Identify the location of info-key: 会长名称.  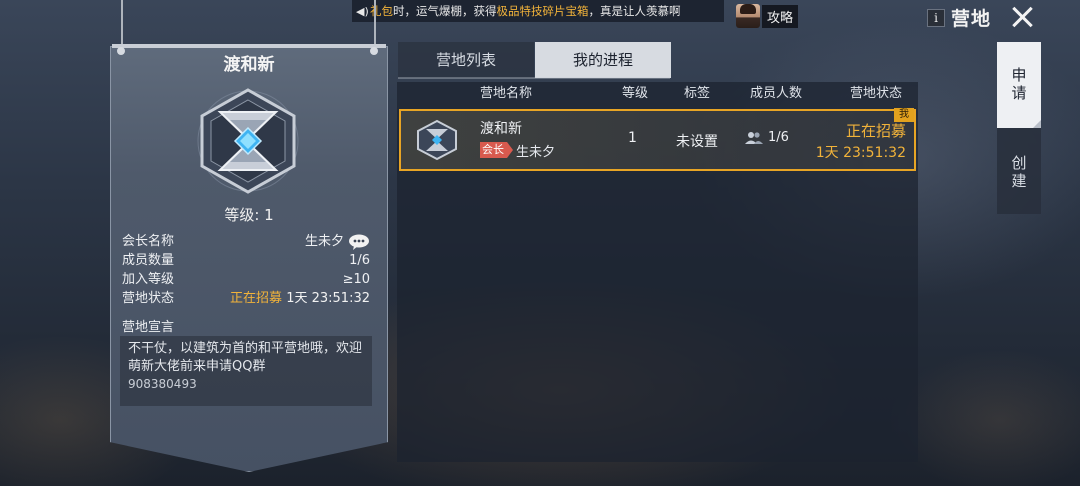
(148, 241).